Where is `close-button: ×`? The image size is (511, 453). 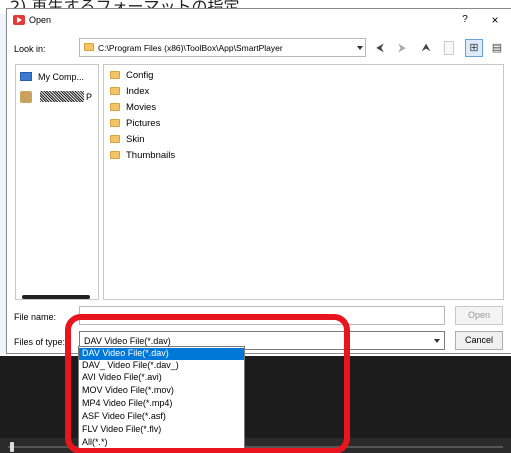
close-button: × is located at coordinates (495, 20).